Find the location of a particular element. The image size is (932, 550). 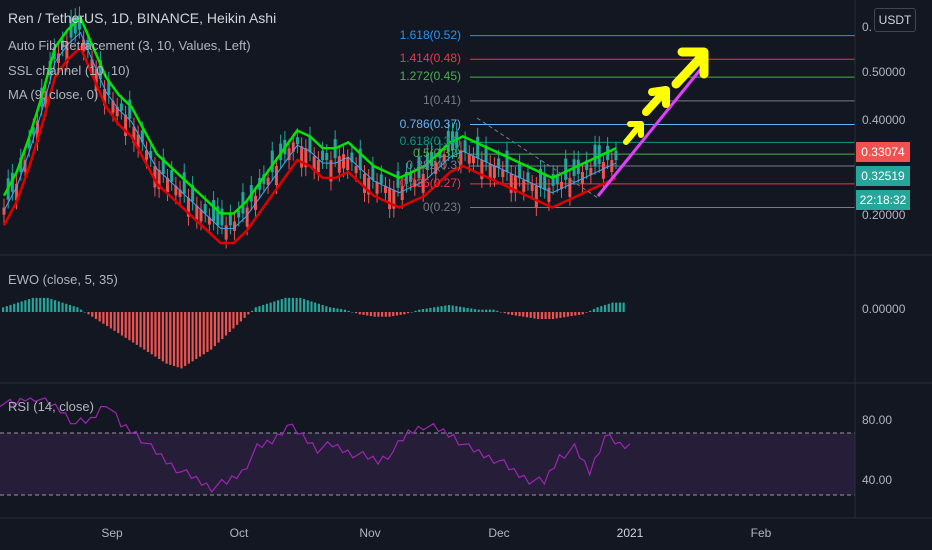

time-label-oct: Oct is located at coordinates (239, 533).